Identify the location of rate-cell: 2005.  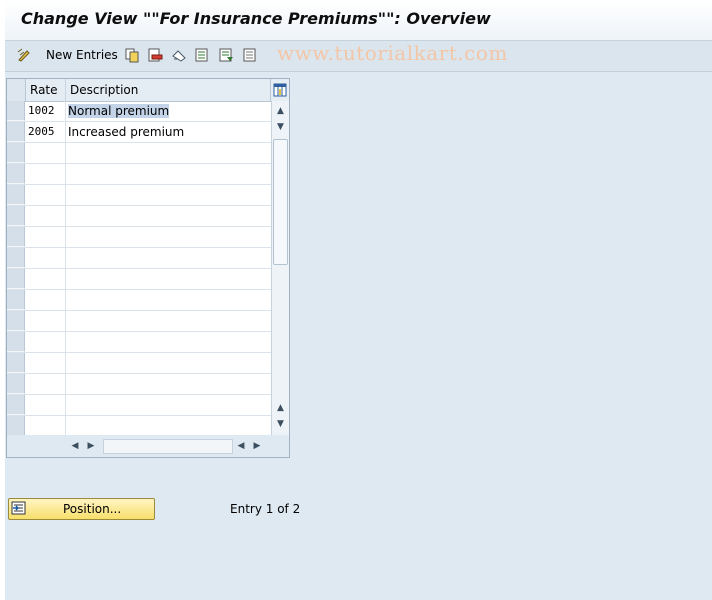
(46, 132).